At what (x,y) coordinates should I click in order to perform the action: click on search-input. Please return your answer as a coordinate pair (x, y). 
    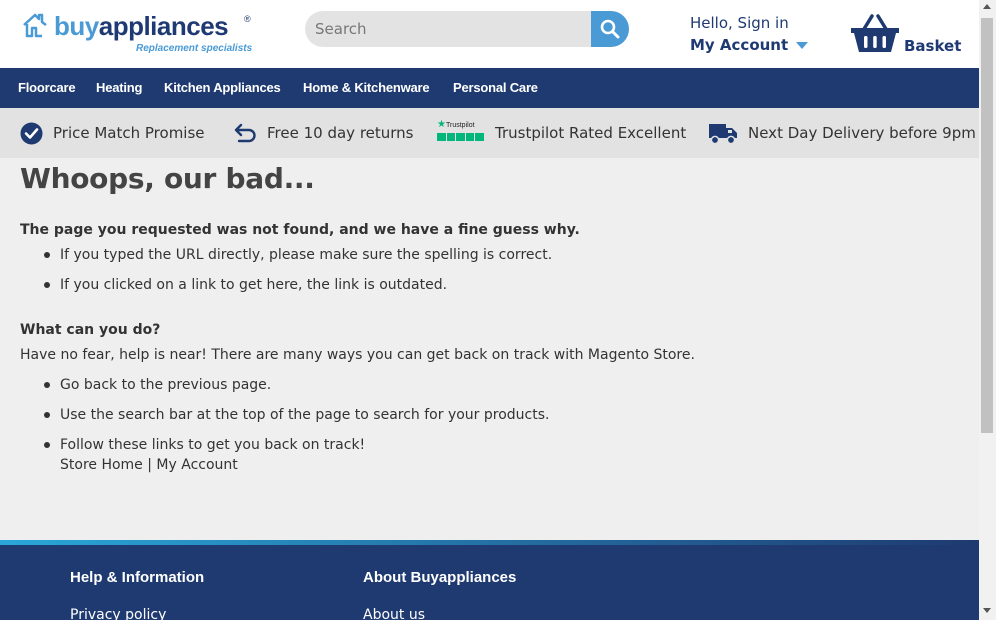
    Looking at the image, I should click on (448, 29).